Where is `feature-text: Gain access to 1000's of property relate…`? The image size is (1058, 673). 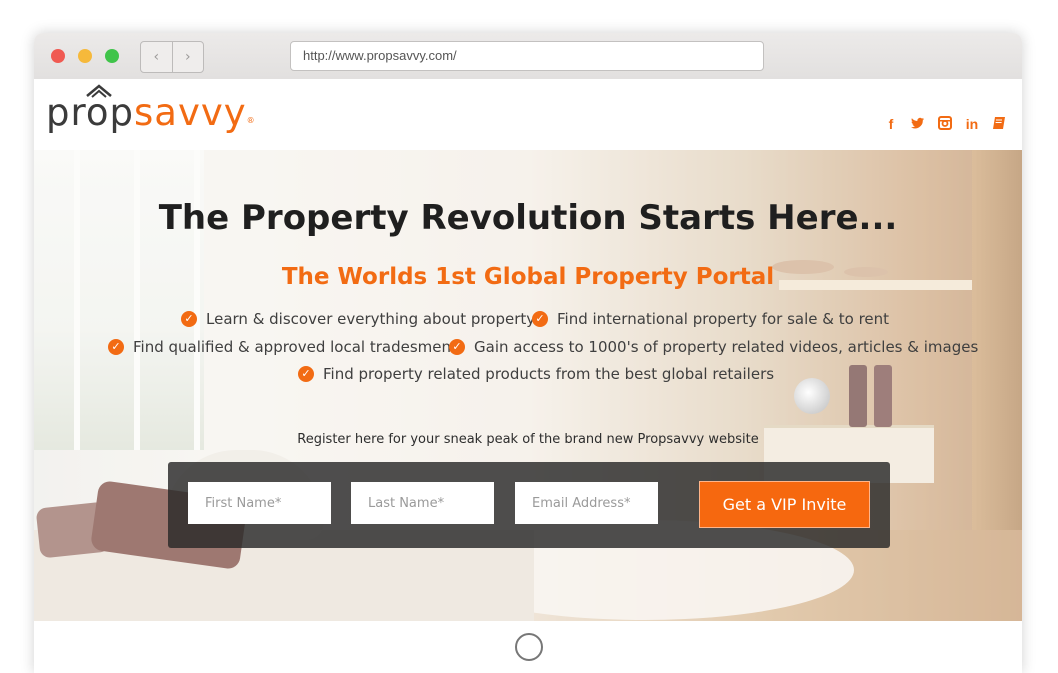 feature-text: Gain access to 1000's of property relate… is located at coordinates (726, 347).